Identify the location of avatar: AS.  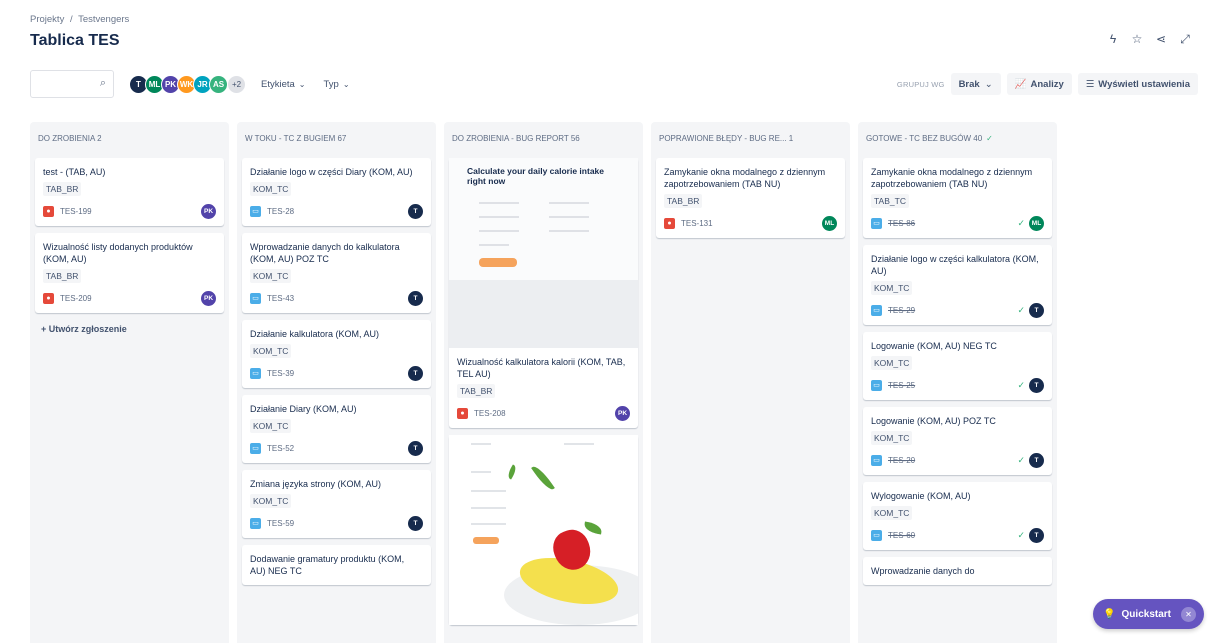
(218, 84).